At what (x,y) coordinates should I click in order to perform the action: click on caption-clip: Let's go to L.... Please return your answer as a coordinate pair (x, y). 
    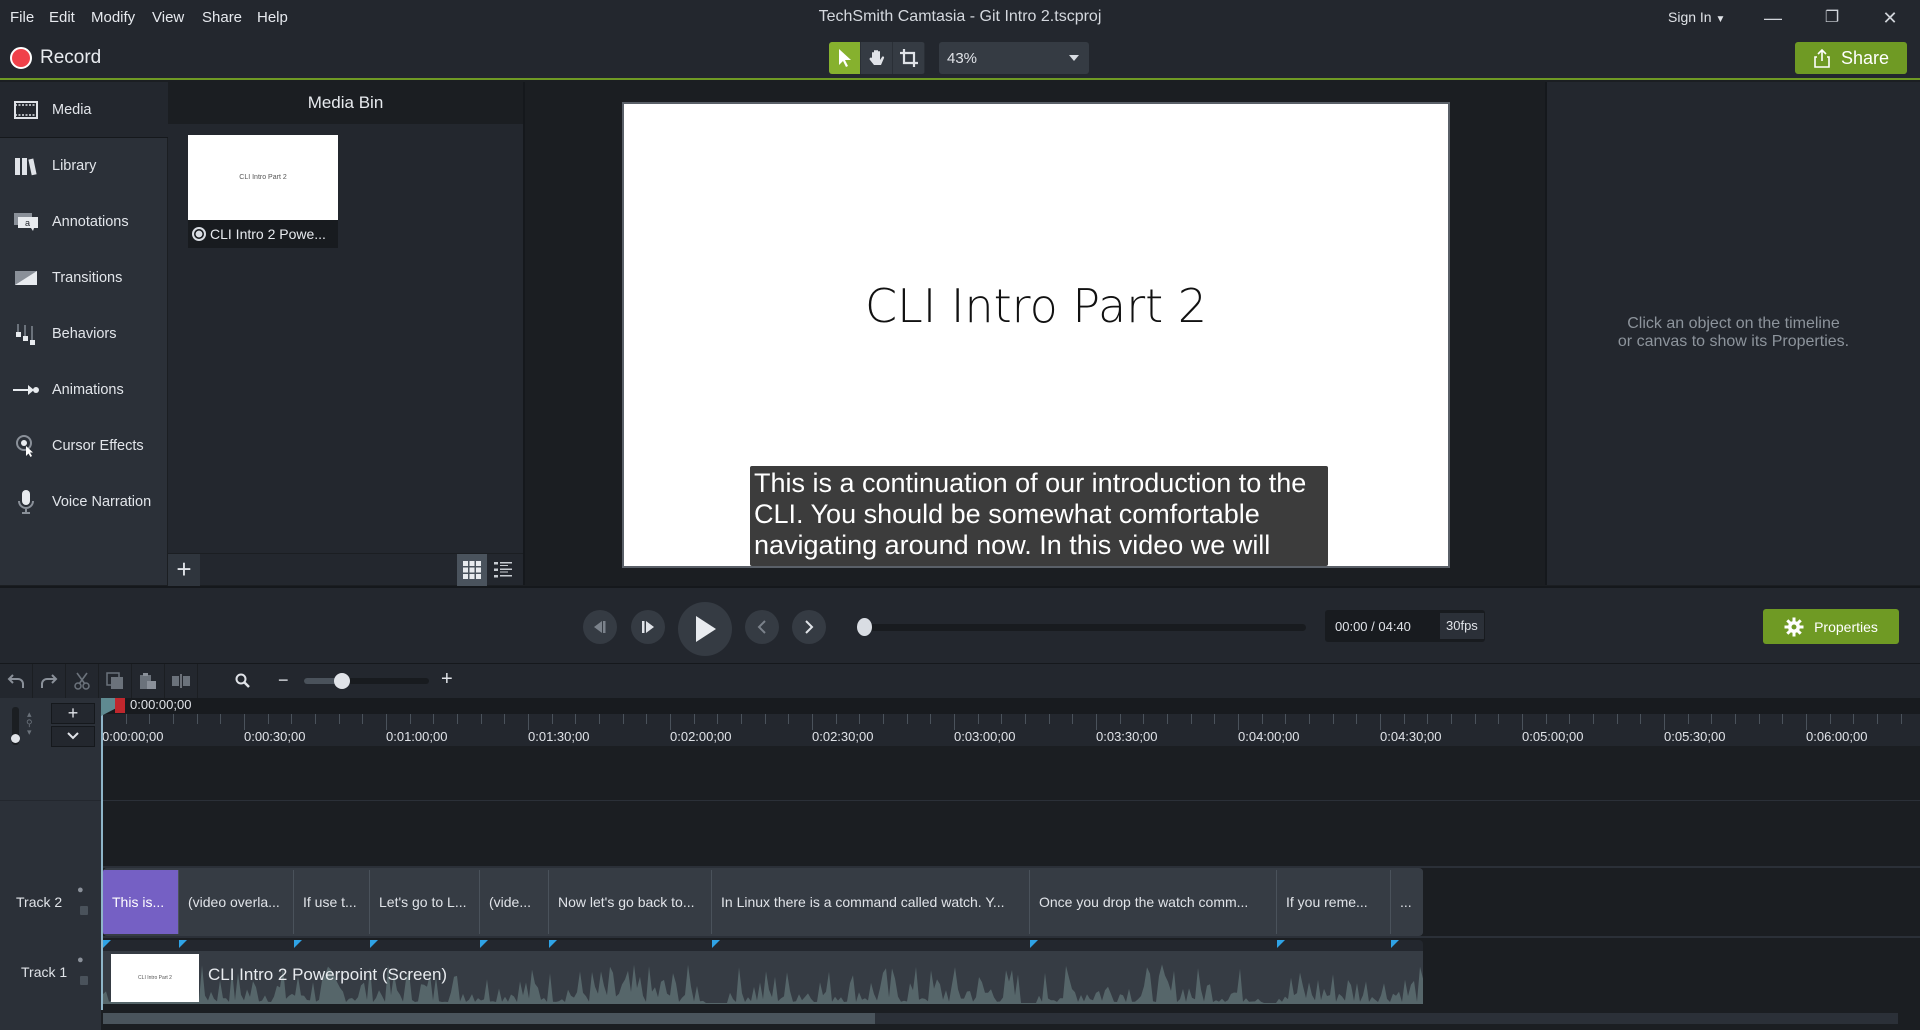
    Looking at the image, I should click on (425, 902).